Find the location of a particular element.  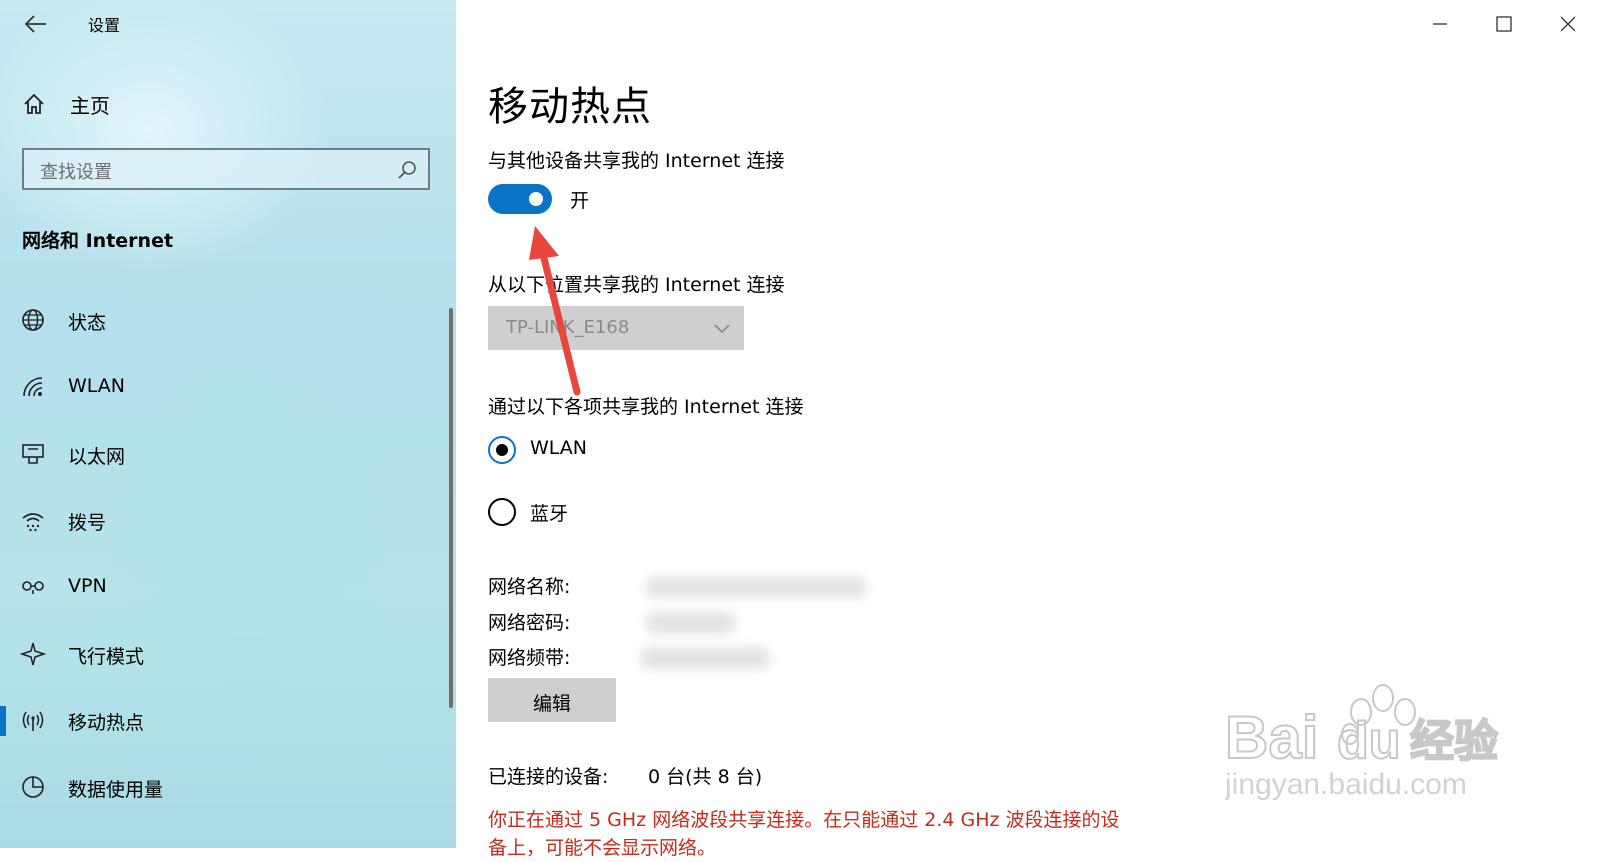

network-name-value-redacted is located at coordinates (756, 587).